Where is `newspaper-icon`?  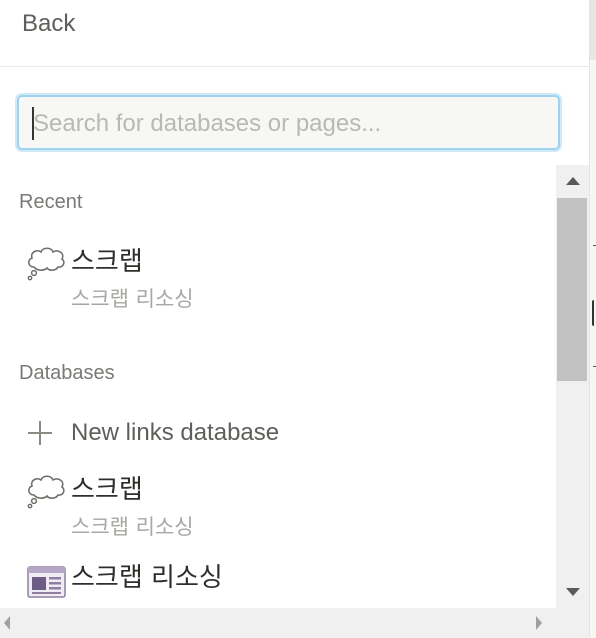 newspaper-icon is located at coordinates (46, 582).